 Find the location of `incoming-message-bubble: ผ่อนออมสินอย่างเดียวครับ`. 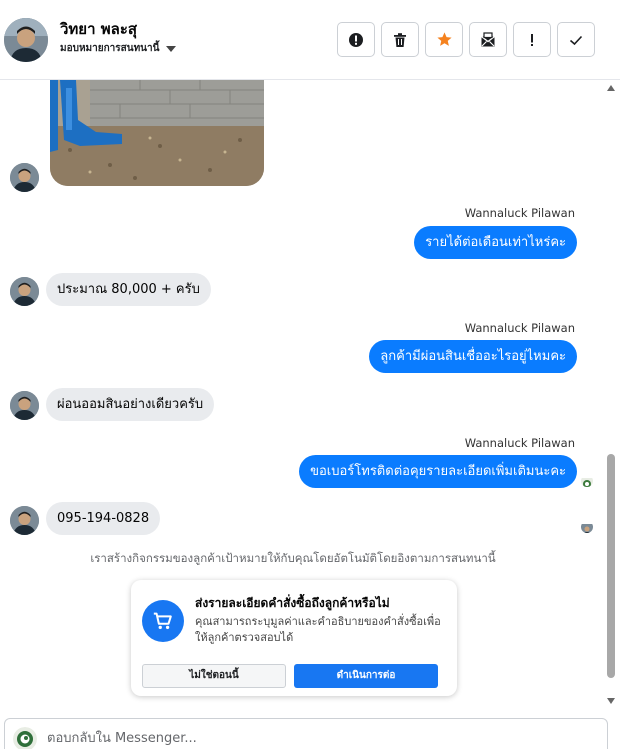

incoming-message-bubble: ผ่อนออมสินอย่างเดียวครับ is located at coordinates (130, 404).